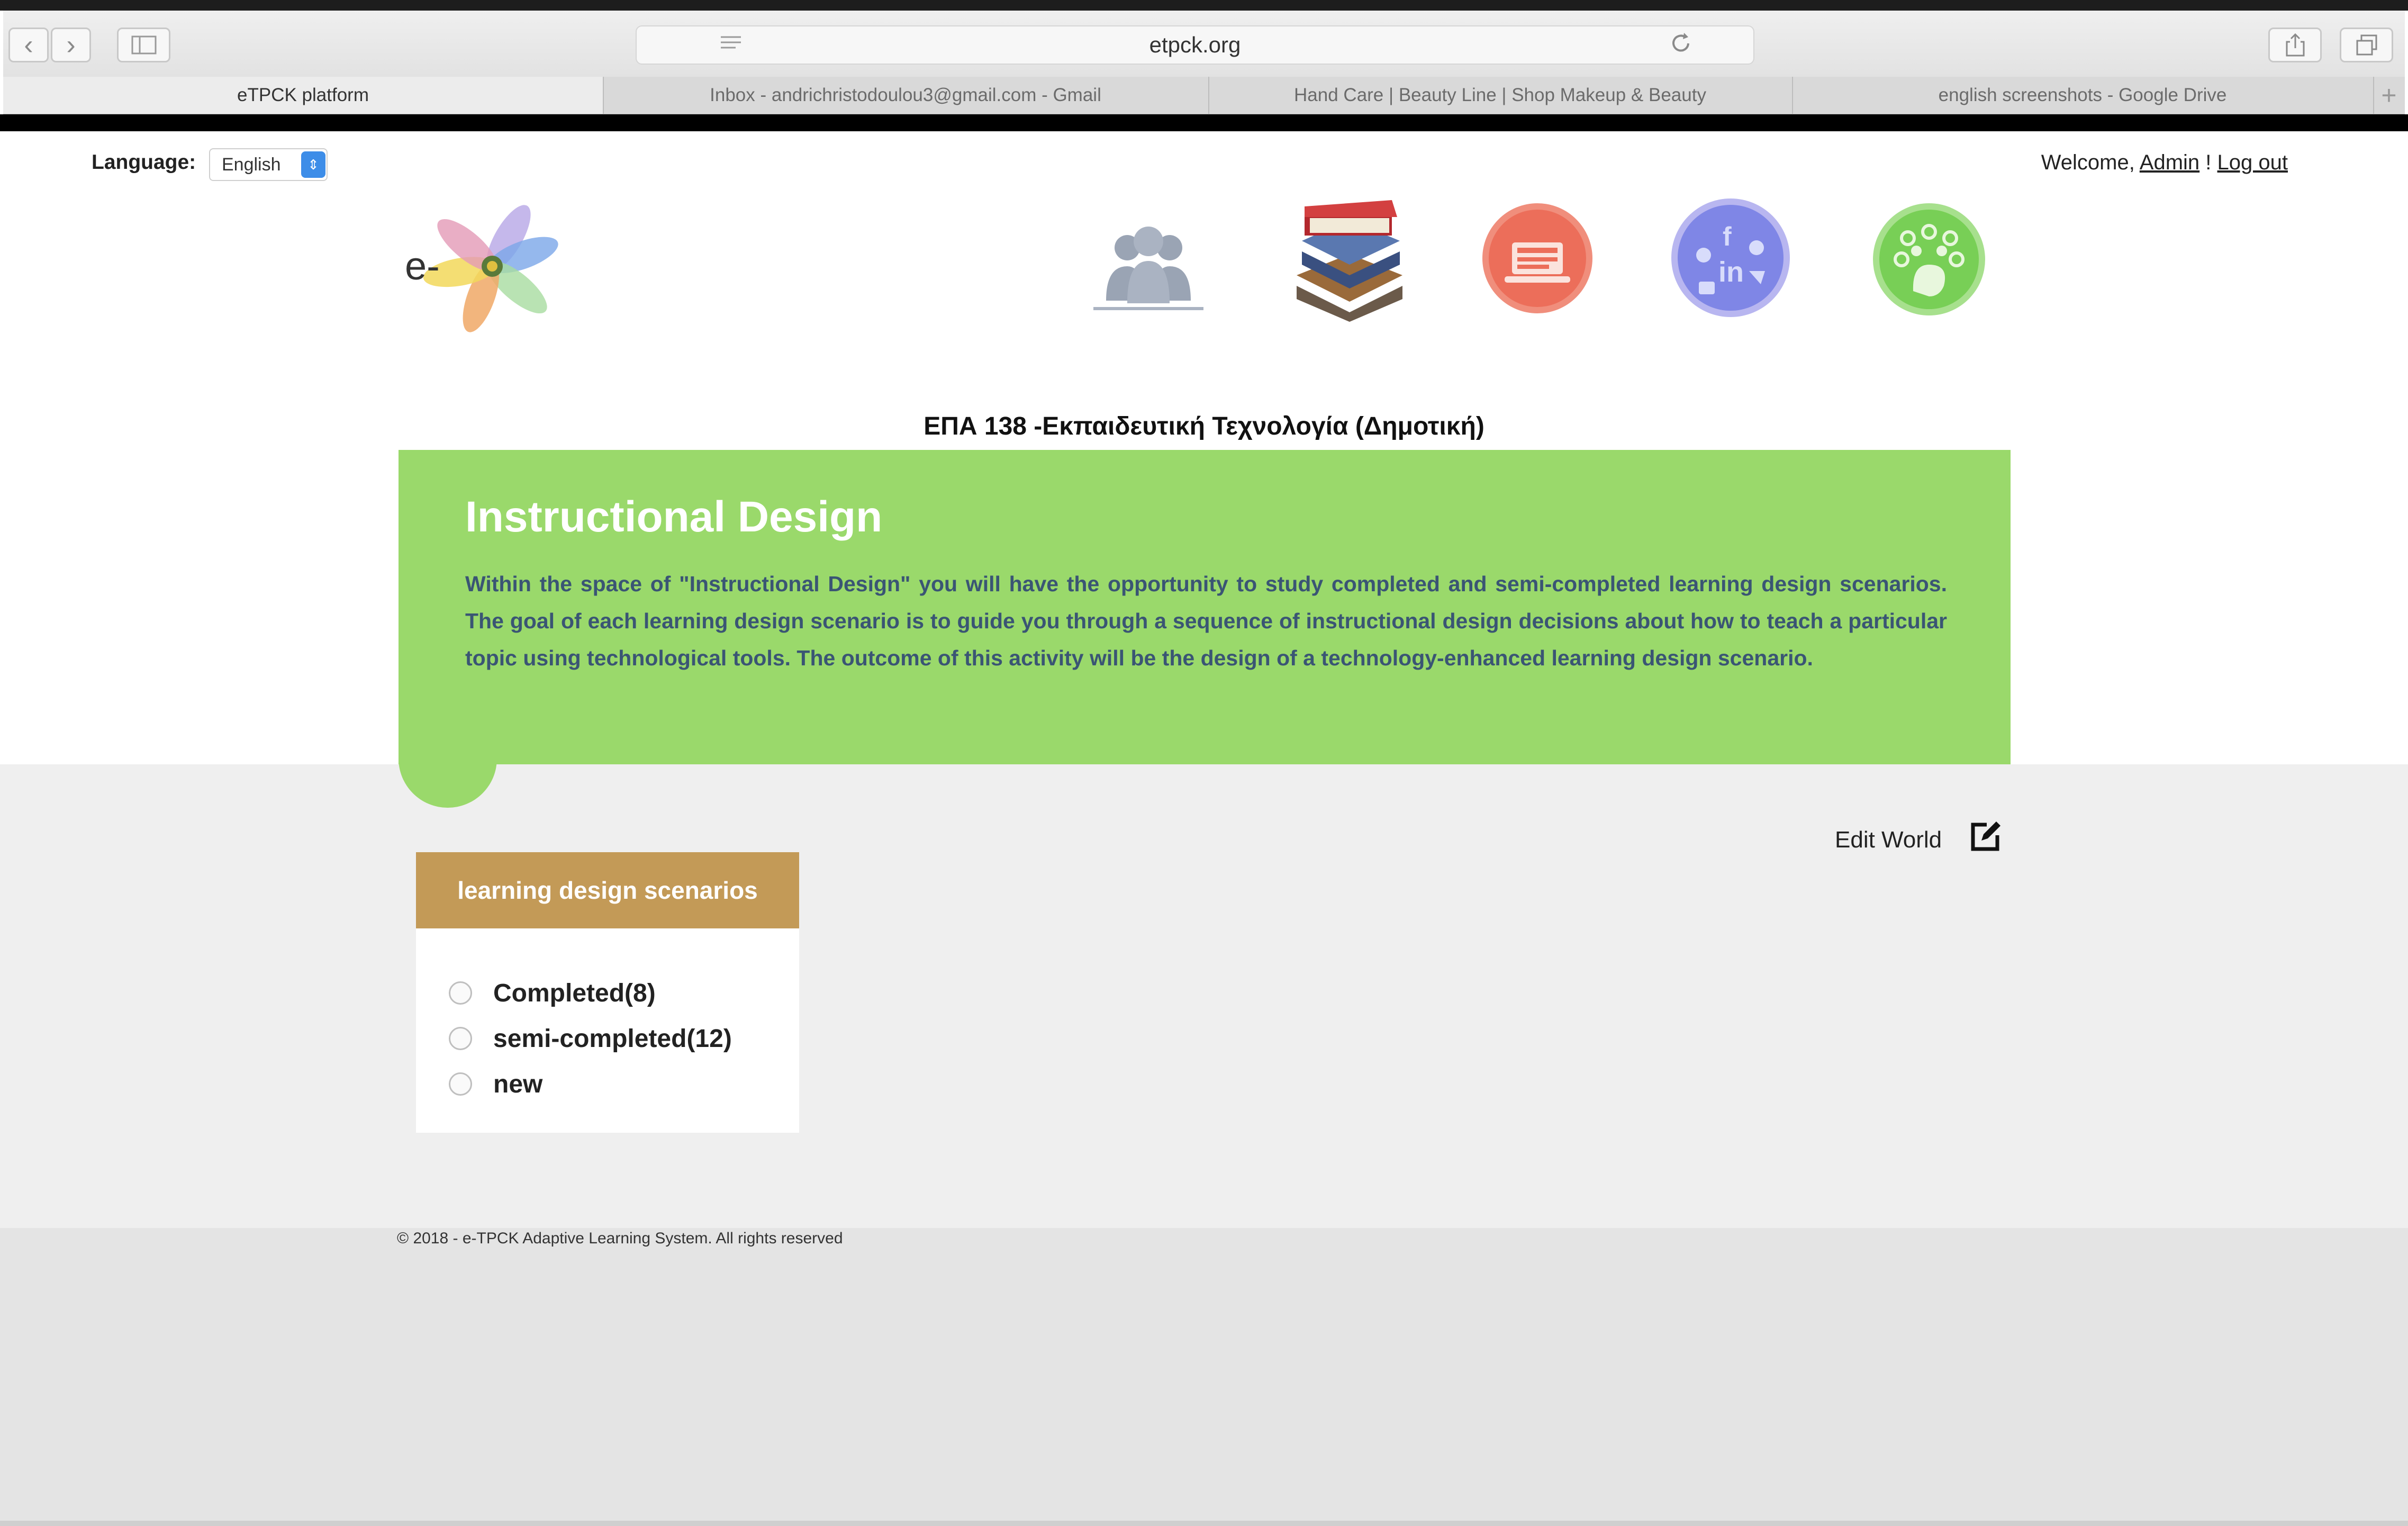  Describe the element at coordinates (613, 1039) in the screenshot. I see `option-semi-completed-label: semi-completed(12)` at that location.